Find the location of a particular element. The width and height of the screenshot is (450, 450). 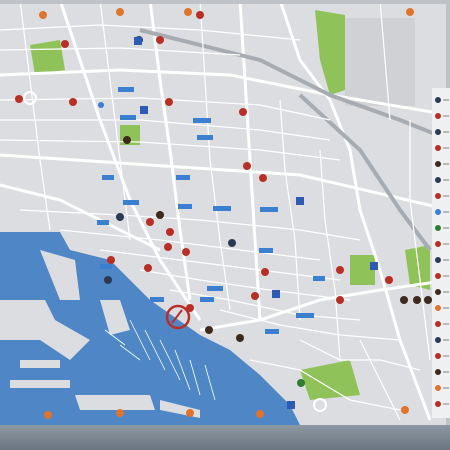

frame-top is located at coordinates (225, 2).